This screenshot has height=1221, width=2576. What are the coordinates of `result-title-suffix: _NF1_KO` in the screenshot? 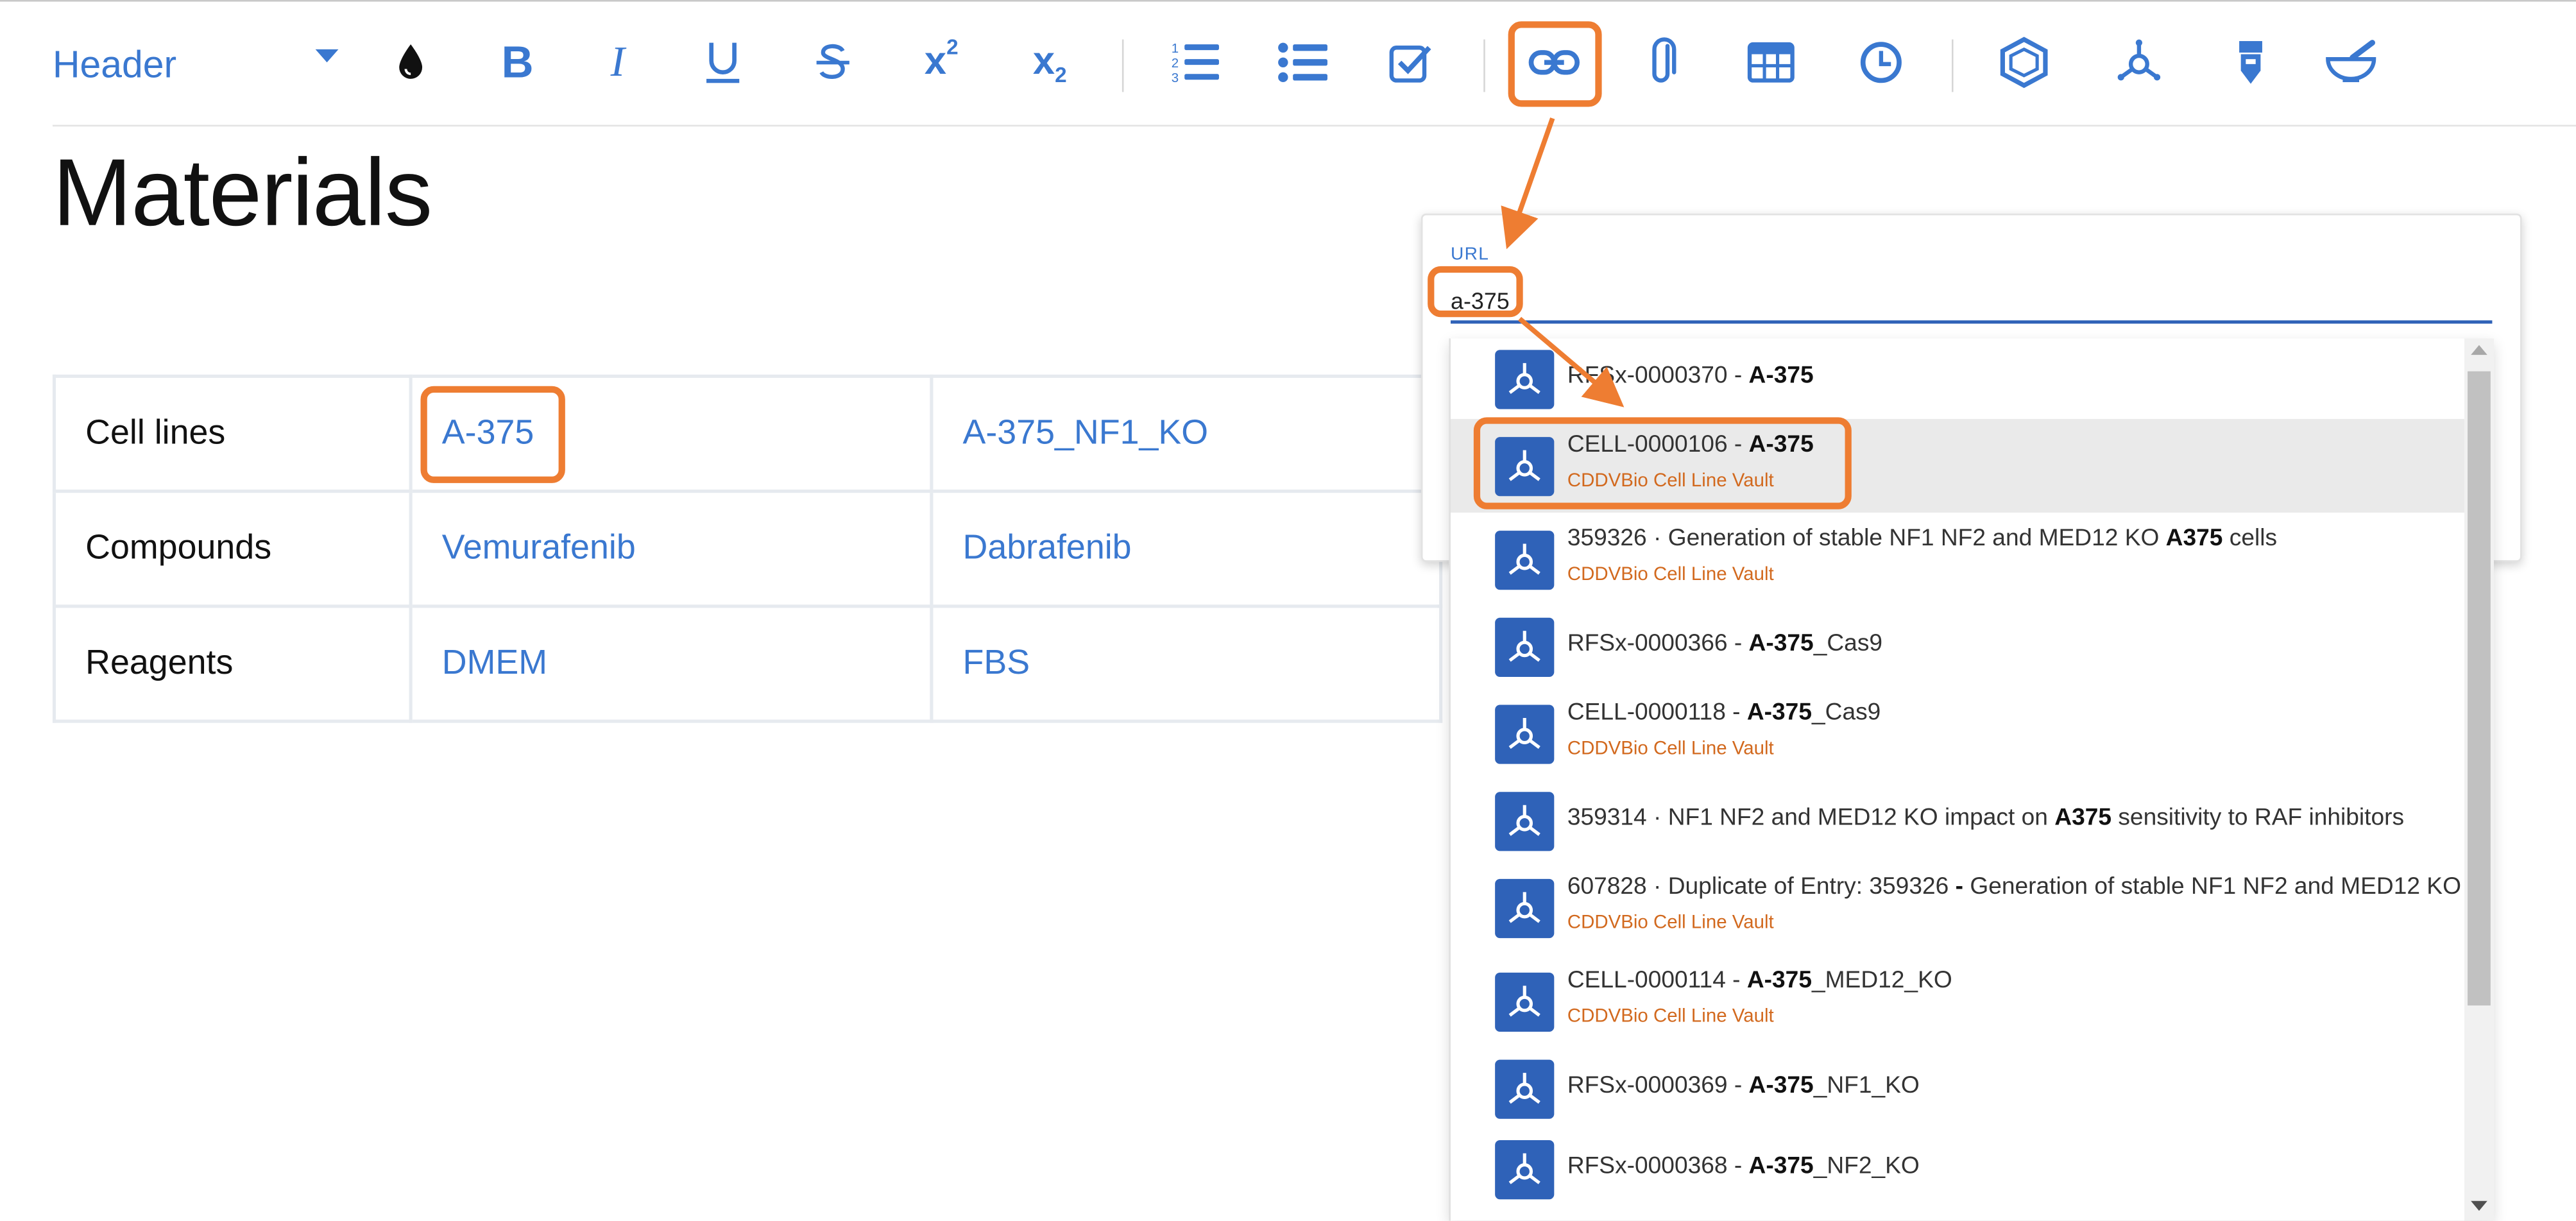 It's located at (1866, 1086).